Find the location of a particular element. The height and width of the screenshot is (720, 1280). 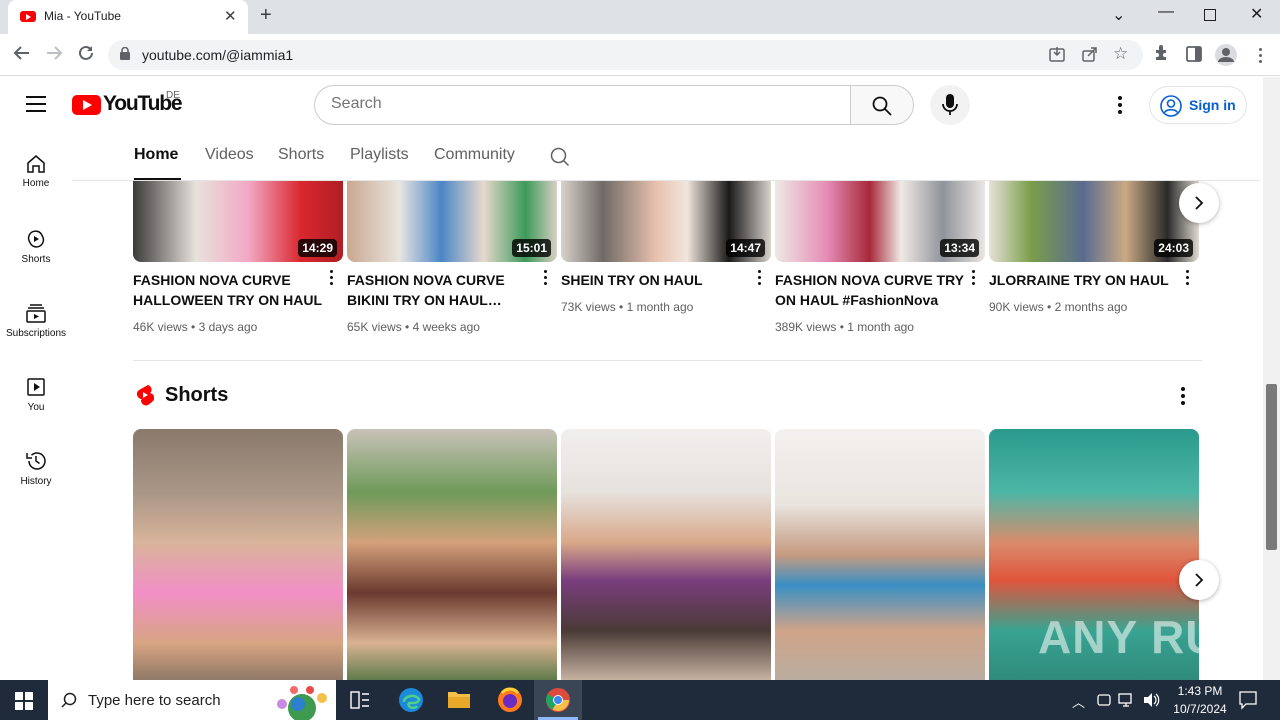

volume-icon is located at coordinates (1151, 700).